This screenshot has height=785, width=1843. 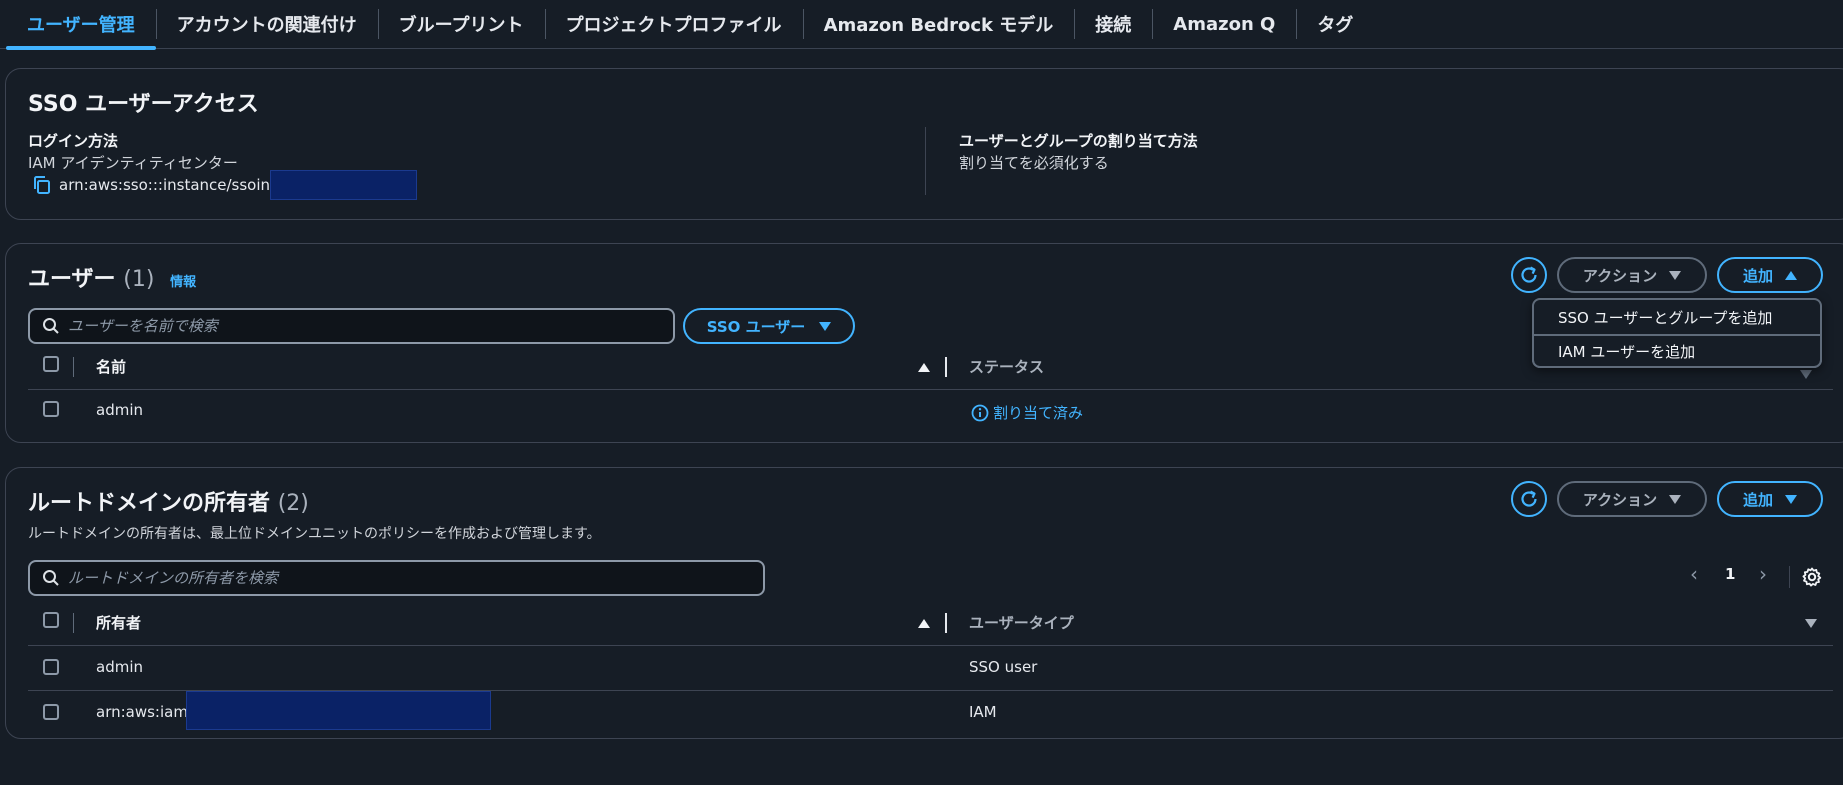 I want to click on menu-item-add-iam: IAM ユーザーを追加, so click(x=1677, y=351).